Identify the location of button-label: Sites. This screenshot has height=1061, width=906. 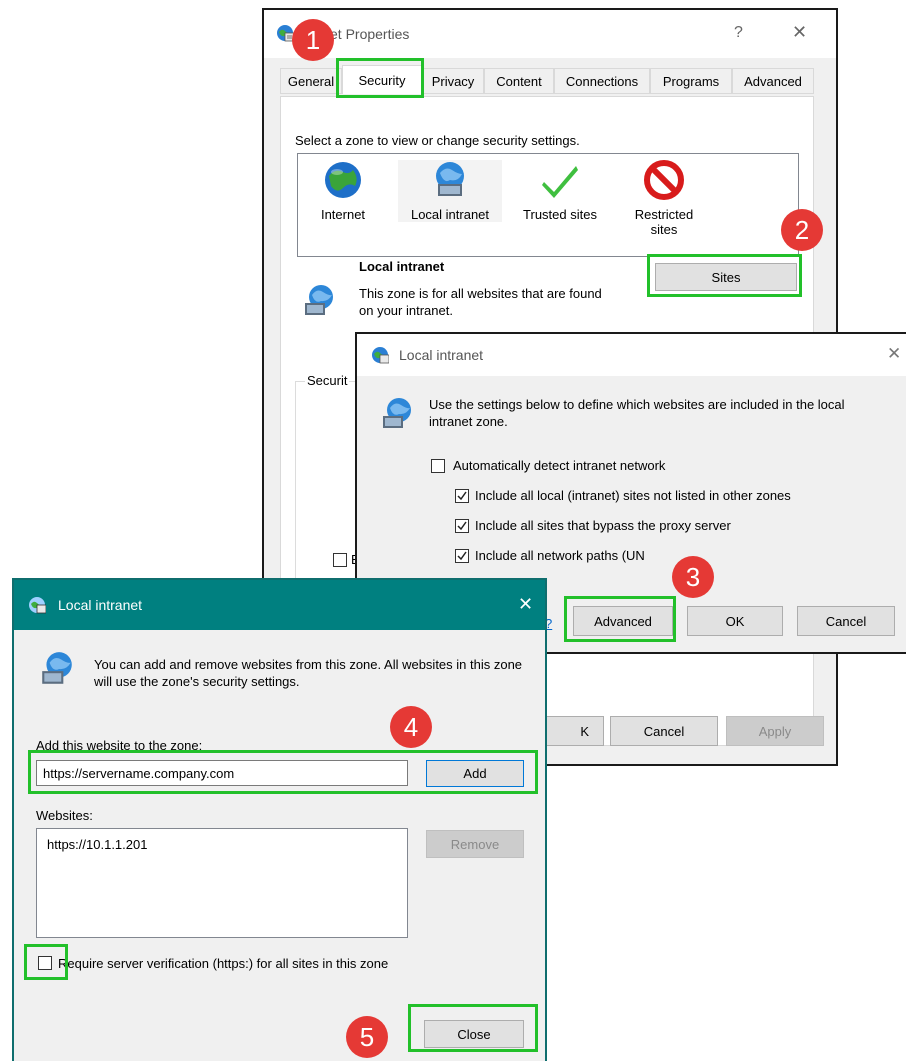
(726, 277).